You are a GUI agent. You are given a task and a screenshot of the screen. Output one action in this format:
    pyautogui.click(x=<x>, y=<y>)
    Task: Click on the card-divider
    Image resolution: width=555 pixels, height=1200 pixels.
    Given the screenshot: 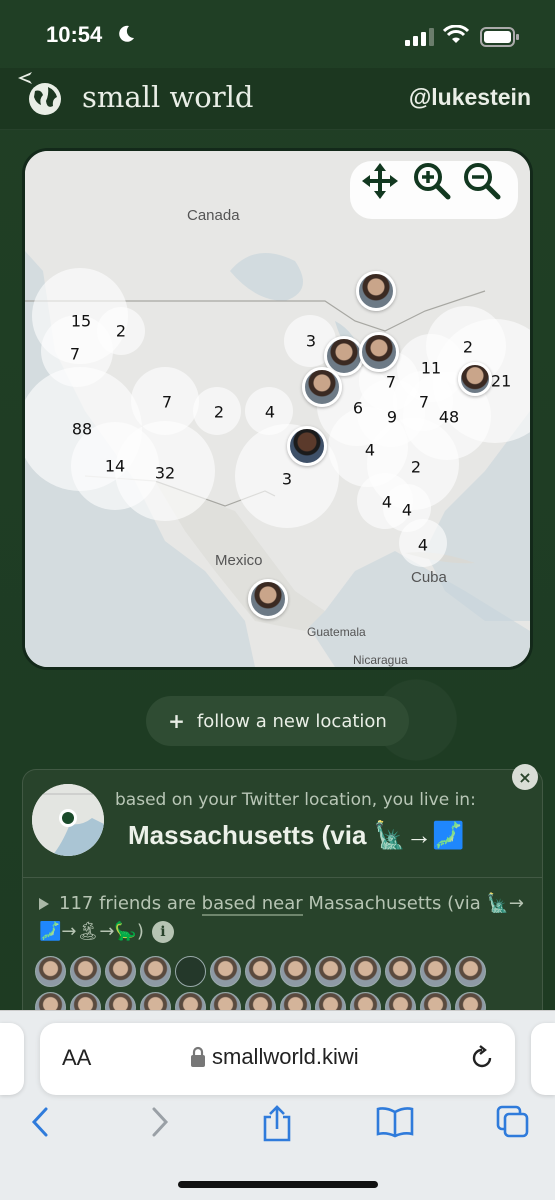 What is the action you would take?
    pyautogui.click(x=282, y=877)
    